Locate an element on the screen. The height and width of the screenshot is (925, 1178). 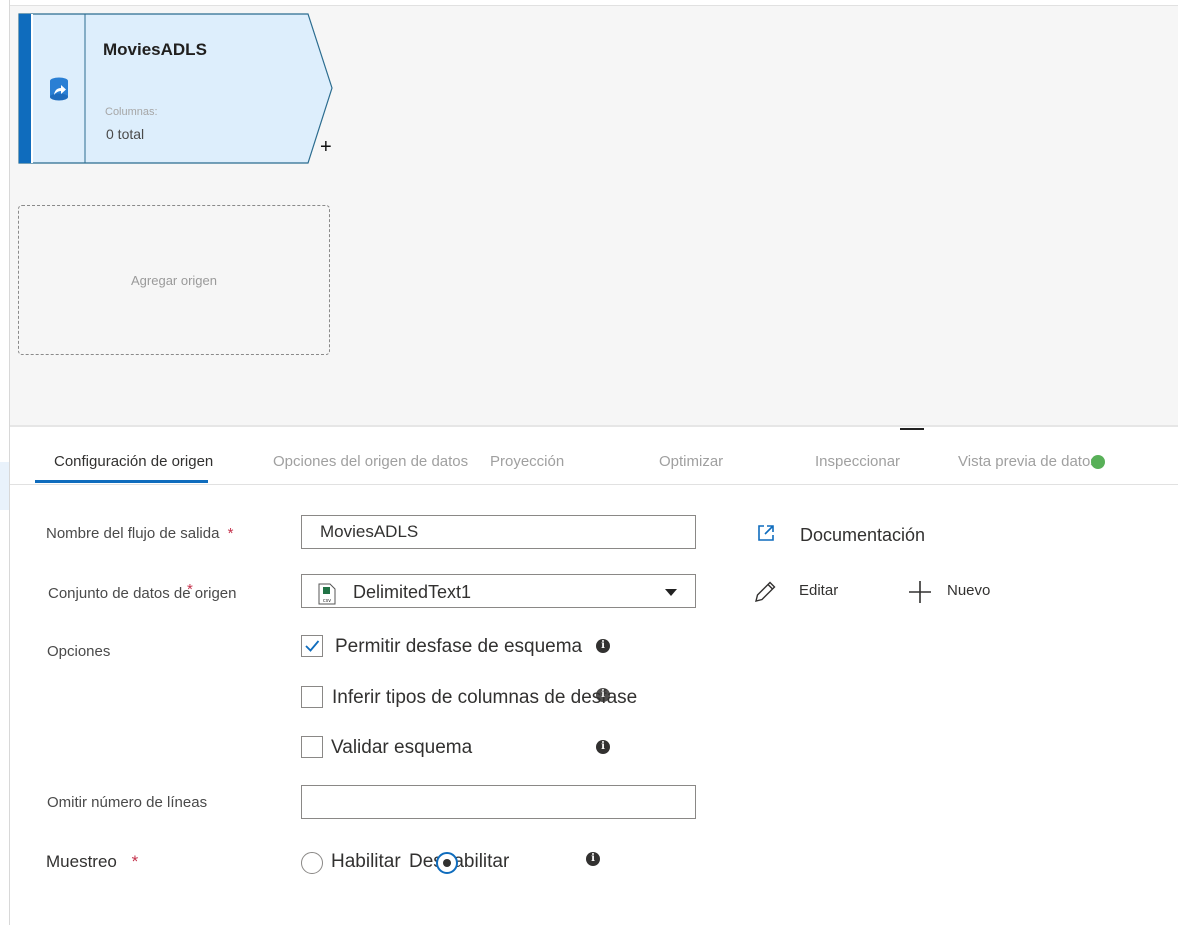
tab-data-preview: Vista previa de datos is located at coordinates (1028, 461).